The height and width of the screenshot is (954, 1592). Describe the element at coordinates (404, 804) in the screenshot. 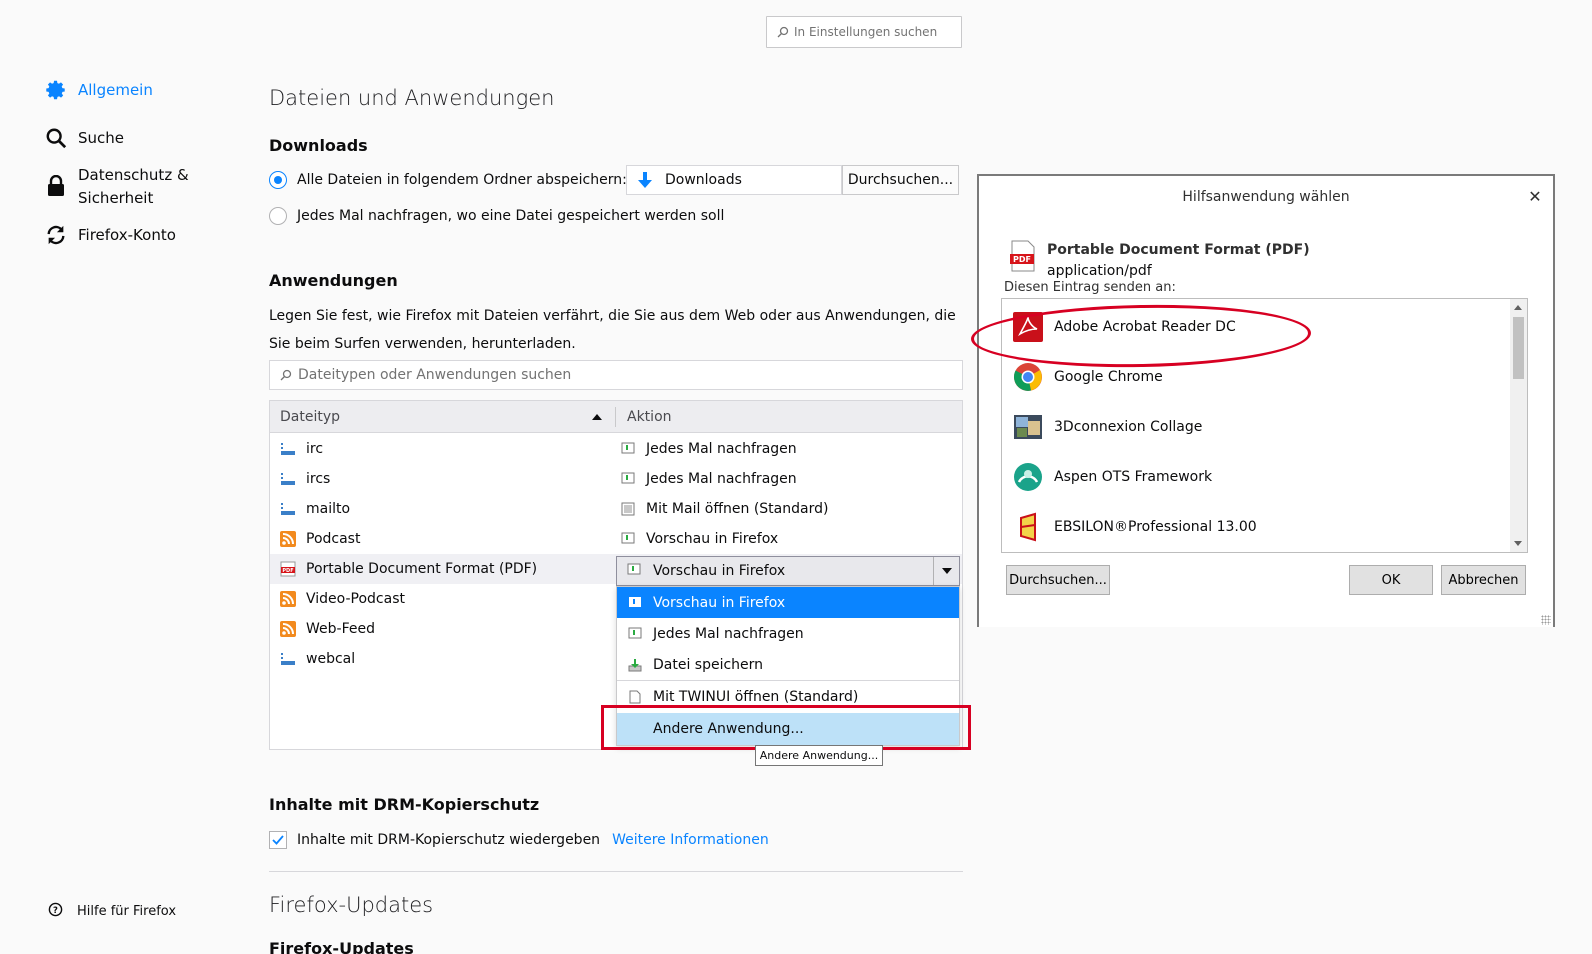

I see `drm-heading: Inhalte mit DRM-Kopierschutz` at that location.